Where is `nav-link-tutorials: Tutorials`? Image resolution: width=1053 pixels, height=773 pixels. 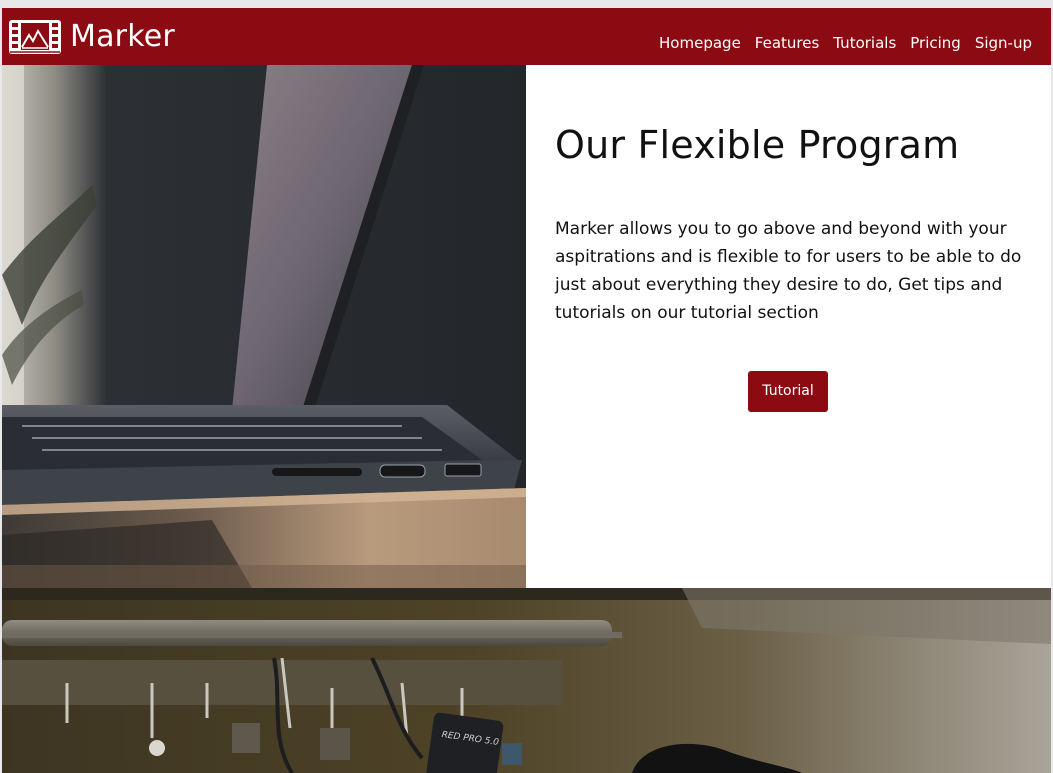
nav-link-tutorials: Tutorials is located at coordinates (864, 43).